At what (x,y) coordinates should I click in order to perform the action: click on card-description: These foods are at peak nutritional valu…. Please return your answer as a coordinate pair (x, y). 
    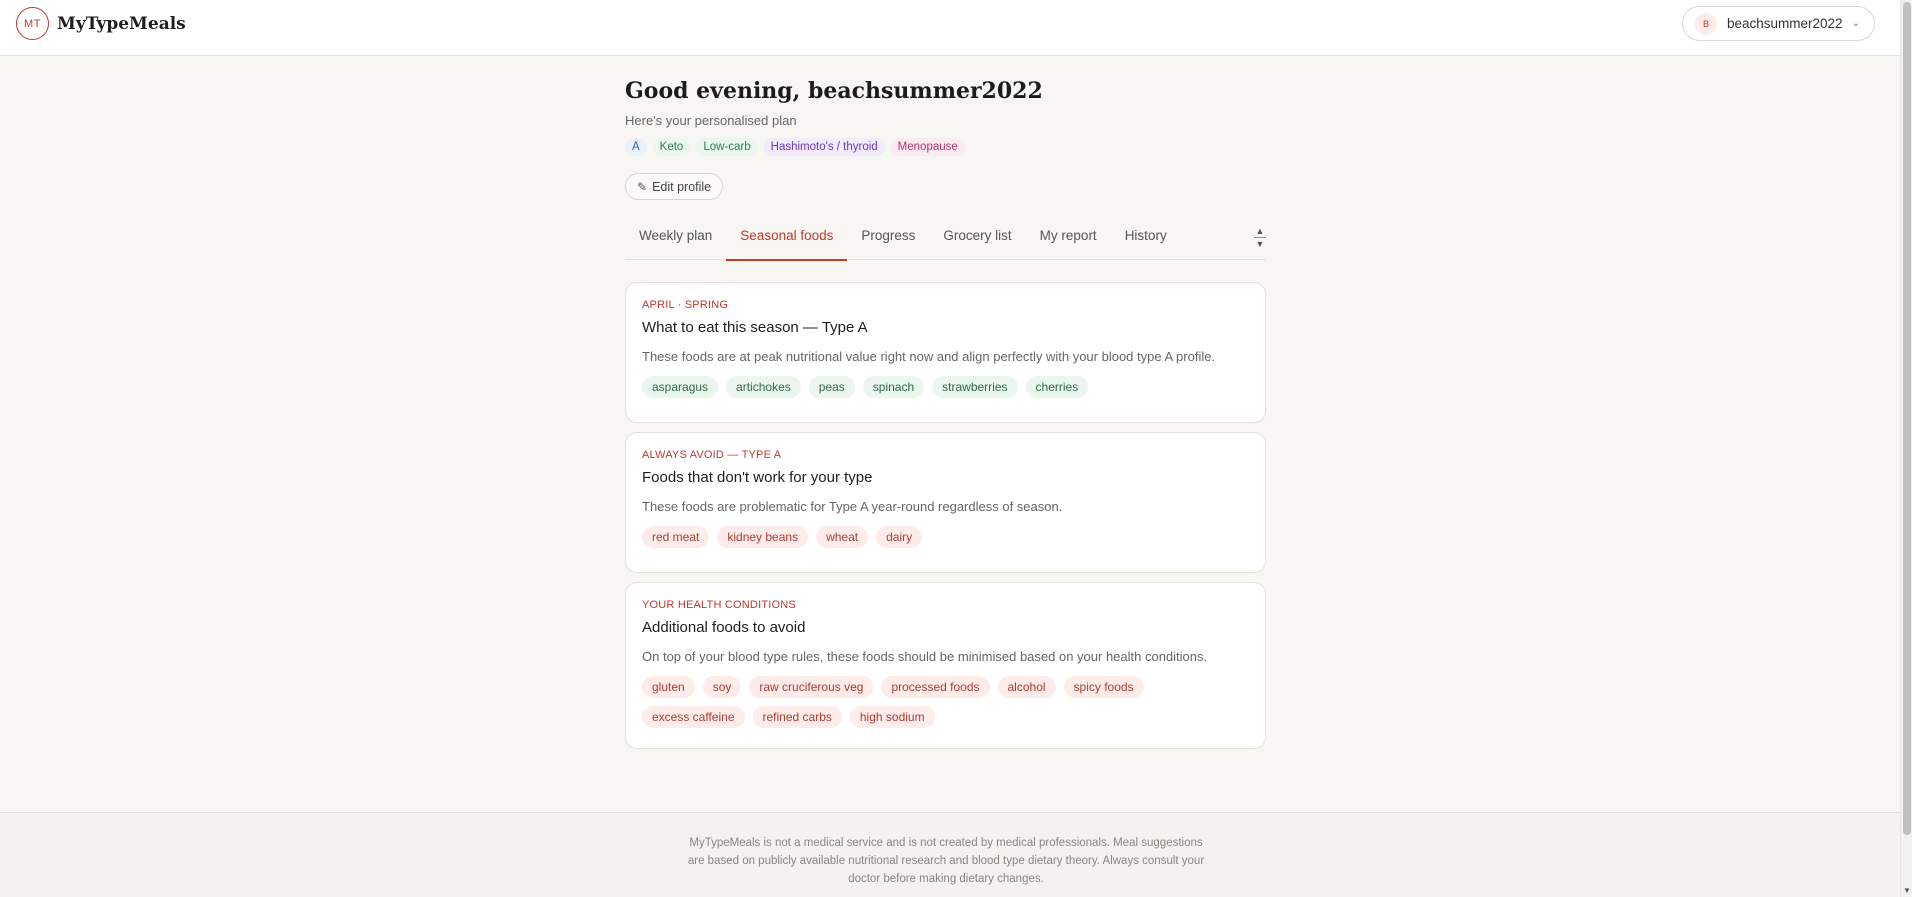
    Looking at the image, I should click on (929, 356).